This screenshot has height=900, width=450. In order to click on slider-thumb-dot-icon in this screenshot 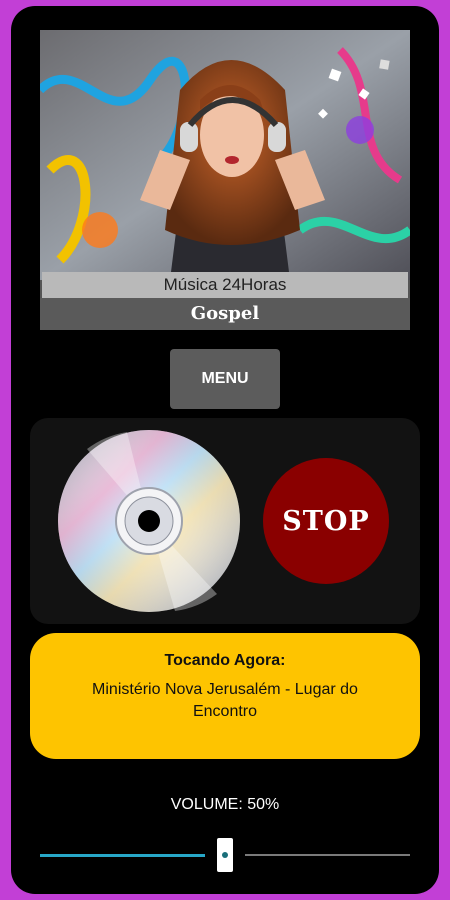, I will do `click(225, 855)`.